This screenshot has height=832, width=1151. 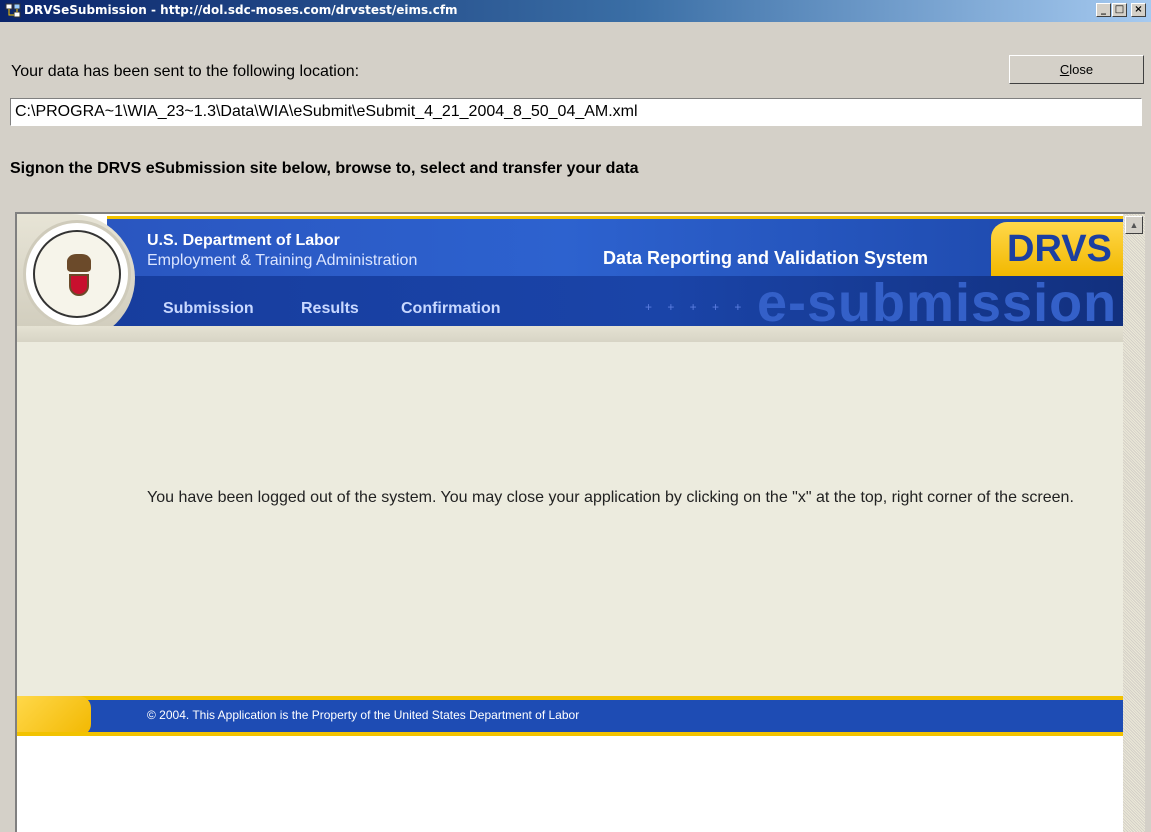 What do you see at coordinates (1134, 225) in the screenshot?
I see `scroll-up-arrow-icon: ▲` at bounding box center [1134, 225].